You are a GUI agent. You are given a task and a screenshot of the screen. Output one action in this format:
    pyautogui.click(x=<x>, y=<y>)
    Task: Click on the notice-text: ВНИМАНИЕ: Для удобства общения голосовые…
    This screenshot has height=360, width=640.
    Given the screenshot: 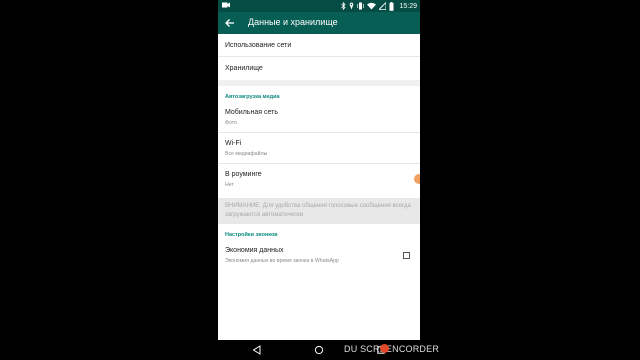 What is the action you would take?
    pyautogui.click(x=318, y=210)
    